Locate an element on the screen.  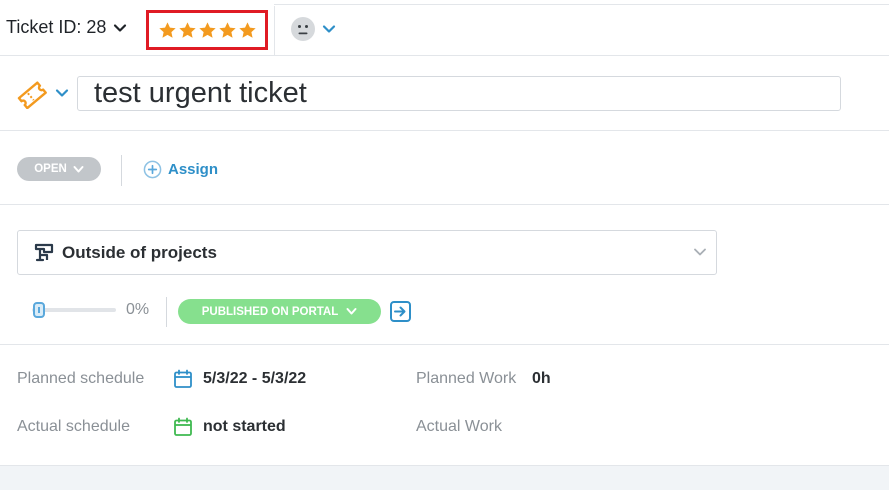
header-divider is located at coordinates (274, 31).